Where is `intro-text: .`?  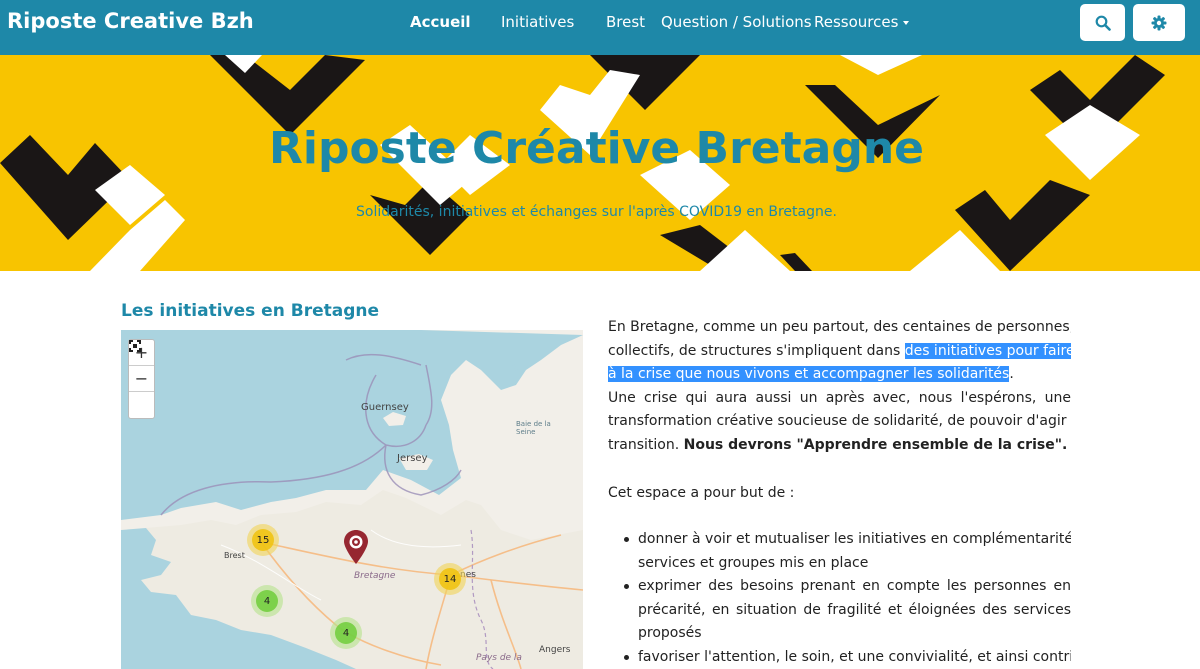
intro-text: . is located at coordinates (1011, 374).